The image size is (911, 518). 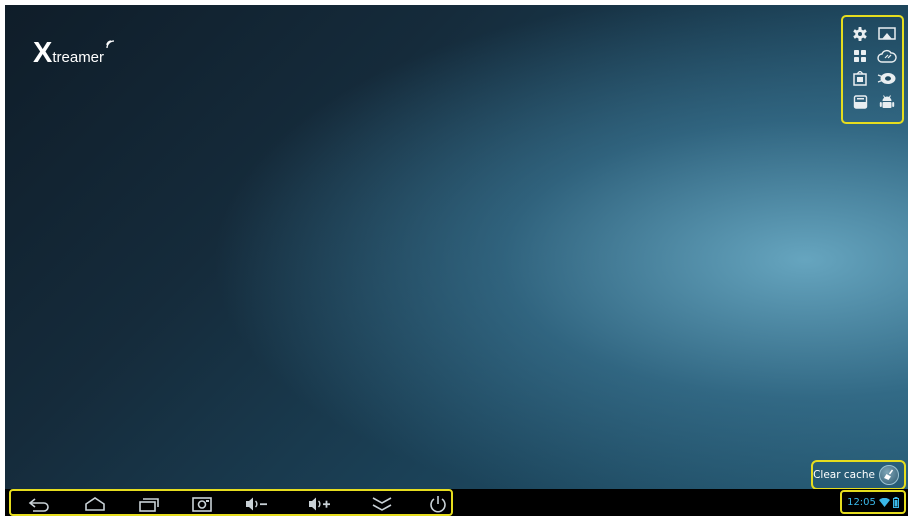 I want to click on battery-icon, so click(x=895, y=502).